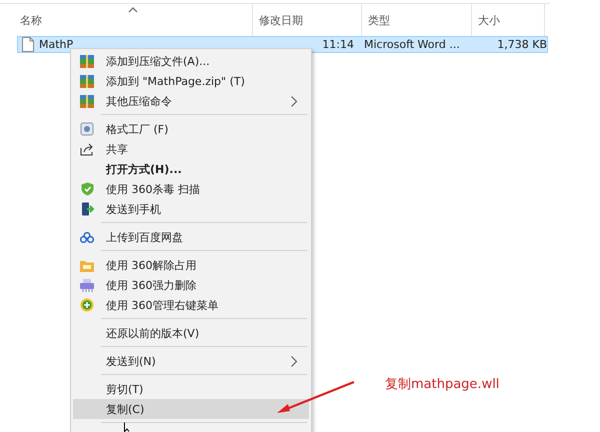 The width and height of the screenshot is (600, 432). Describe the element at coordinates (191, 265) in the screenshot. I see `menu-item: 使用 360解除占用` at that location.